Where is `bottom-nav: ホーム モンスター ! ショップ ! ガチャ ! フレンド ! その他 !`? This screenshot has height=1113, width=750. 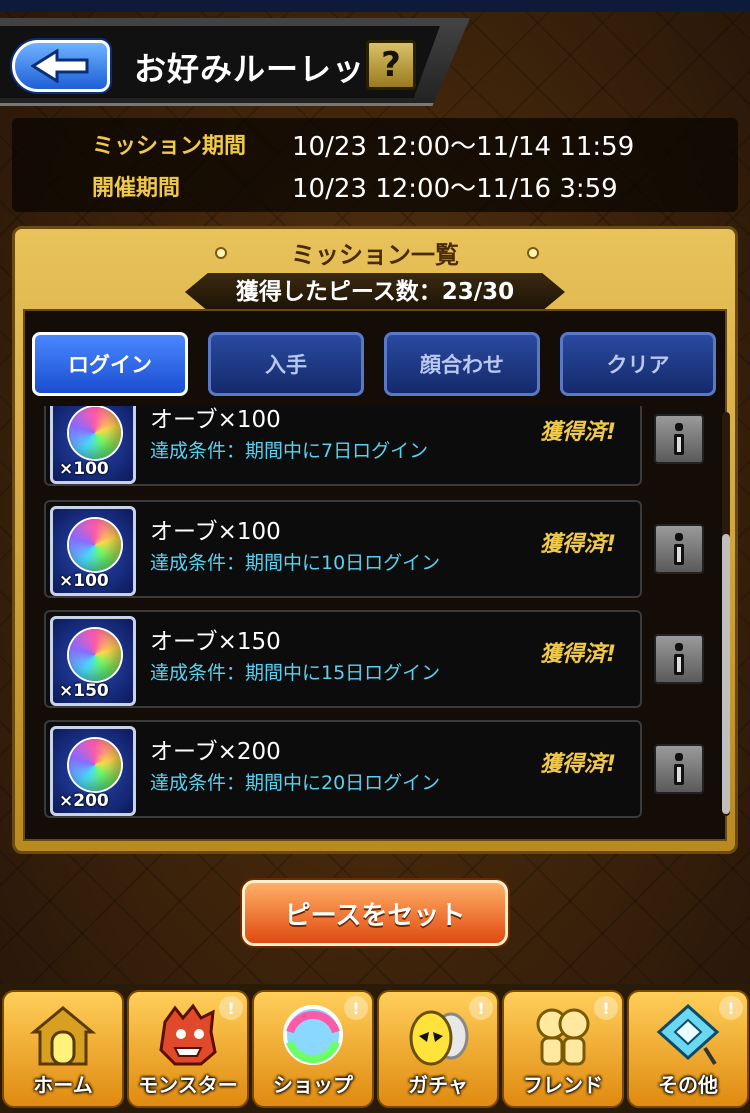 bottom-nav: ホーム モンスター ! ショップ ! ガチャ ! フレンド ! その他 ! is located at coordinates (375, 1048).